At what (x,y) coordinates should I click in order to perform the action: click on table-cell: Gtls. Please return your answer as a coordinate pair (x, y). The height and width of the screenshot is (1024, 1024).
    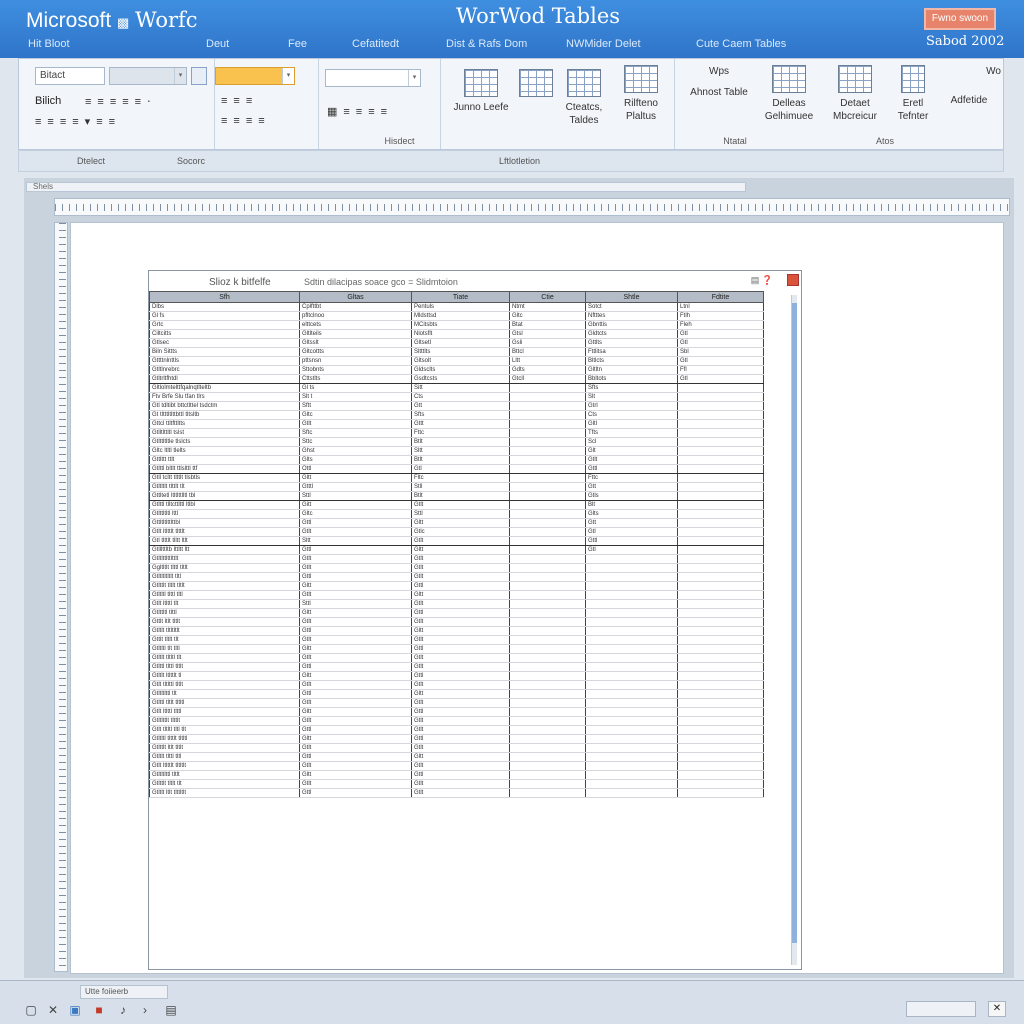
    Looking at the image, I should click on (631, 496).